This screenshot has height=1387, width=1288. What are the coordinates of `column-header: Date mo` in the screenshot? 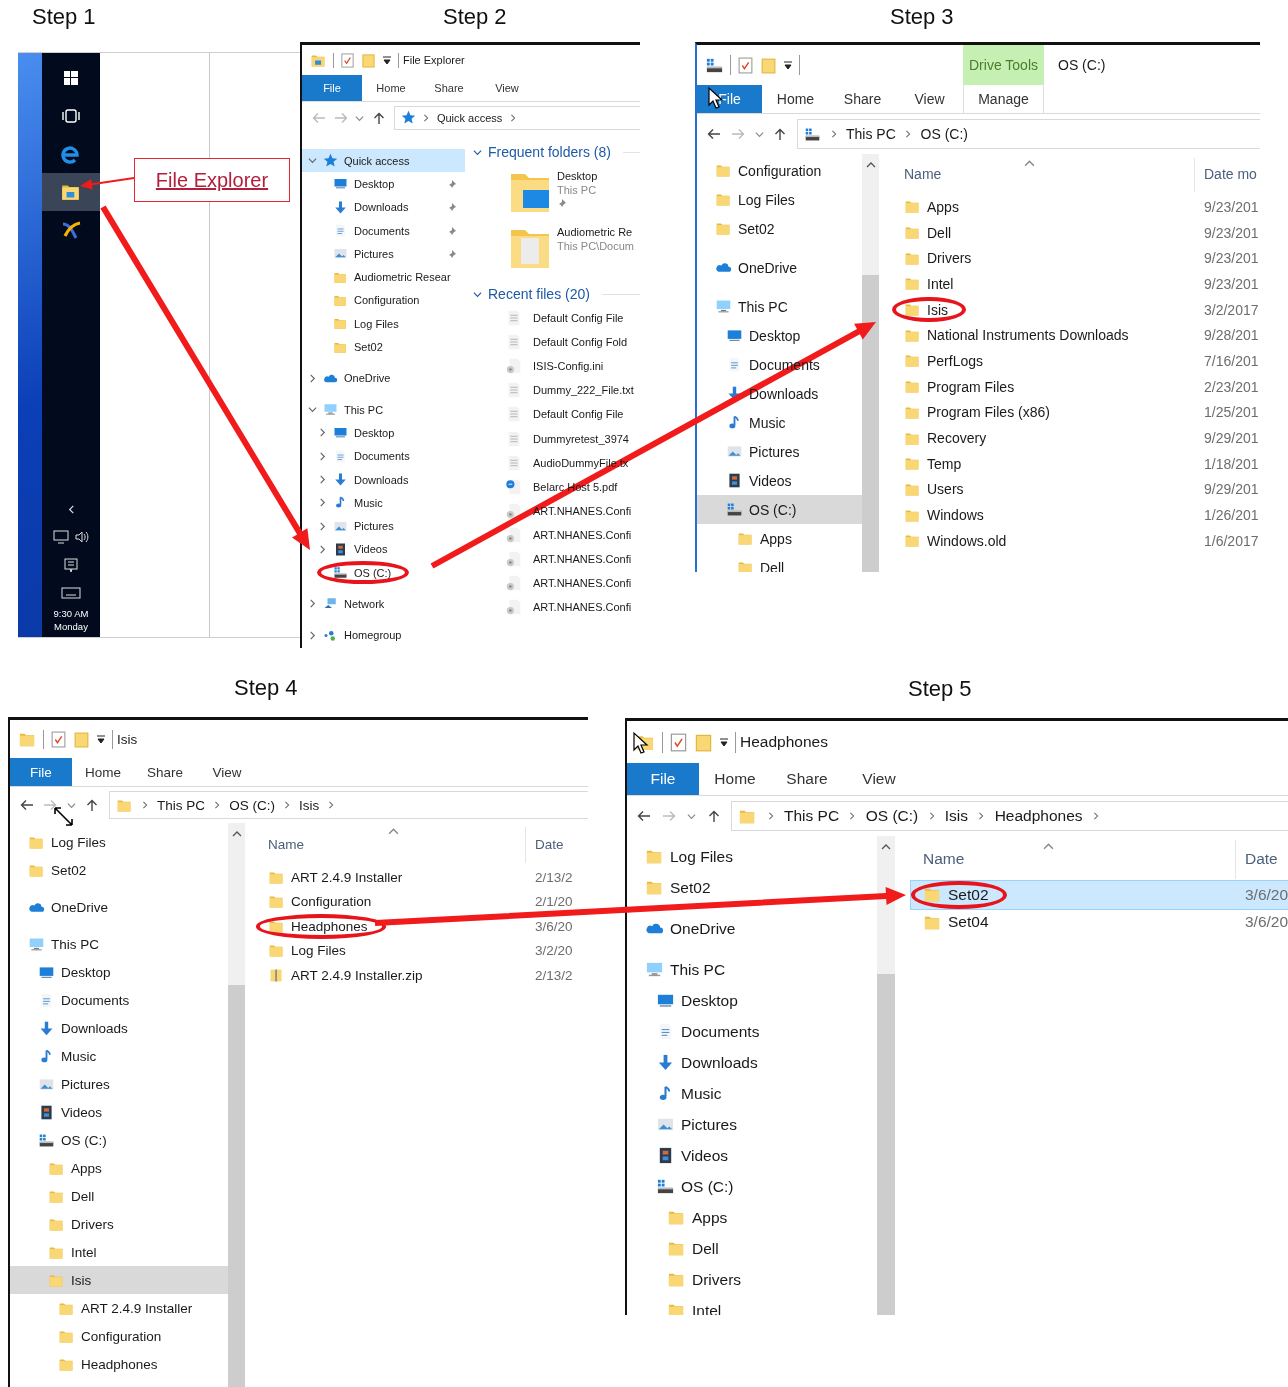 It's located at (1230, 174).